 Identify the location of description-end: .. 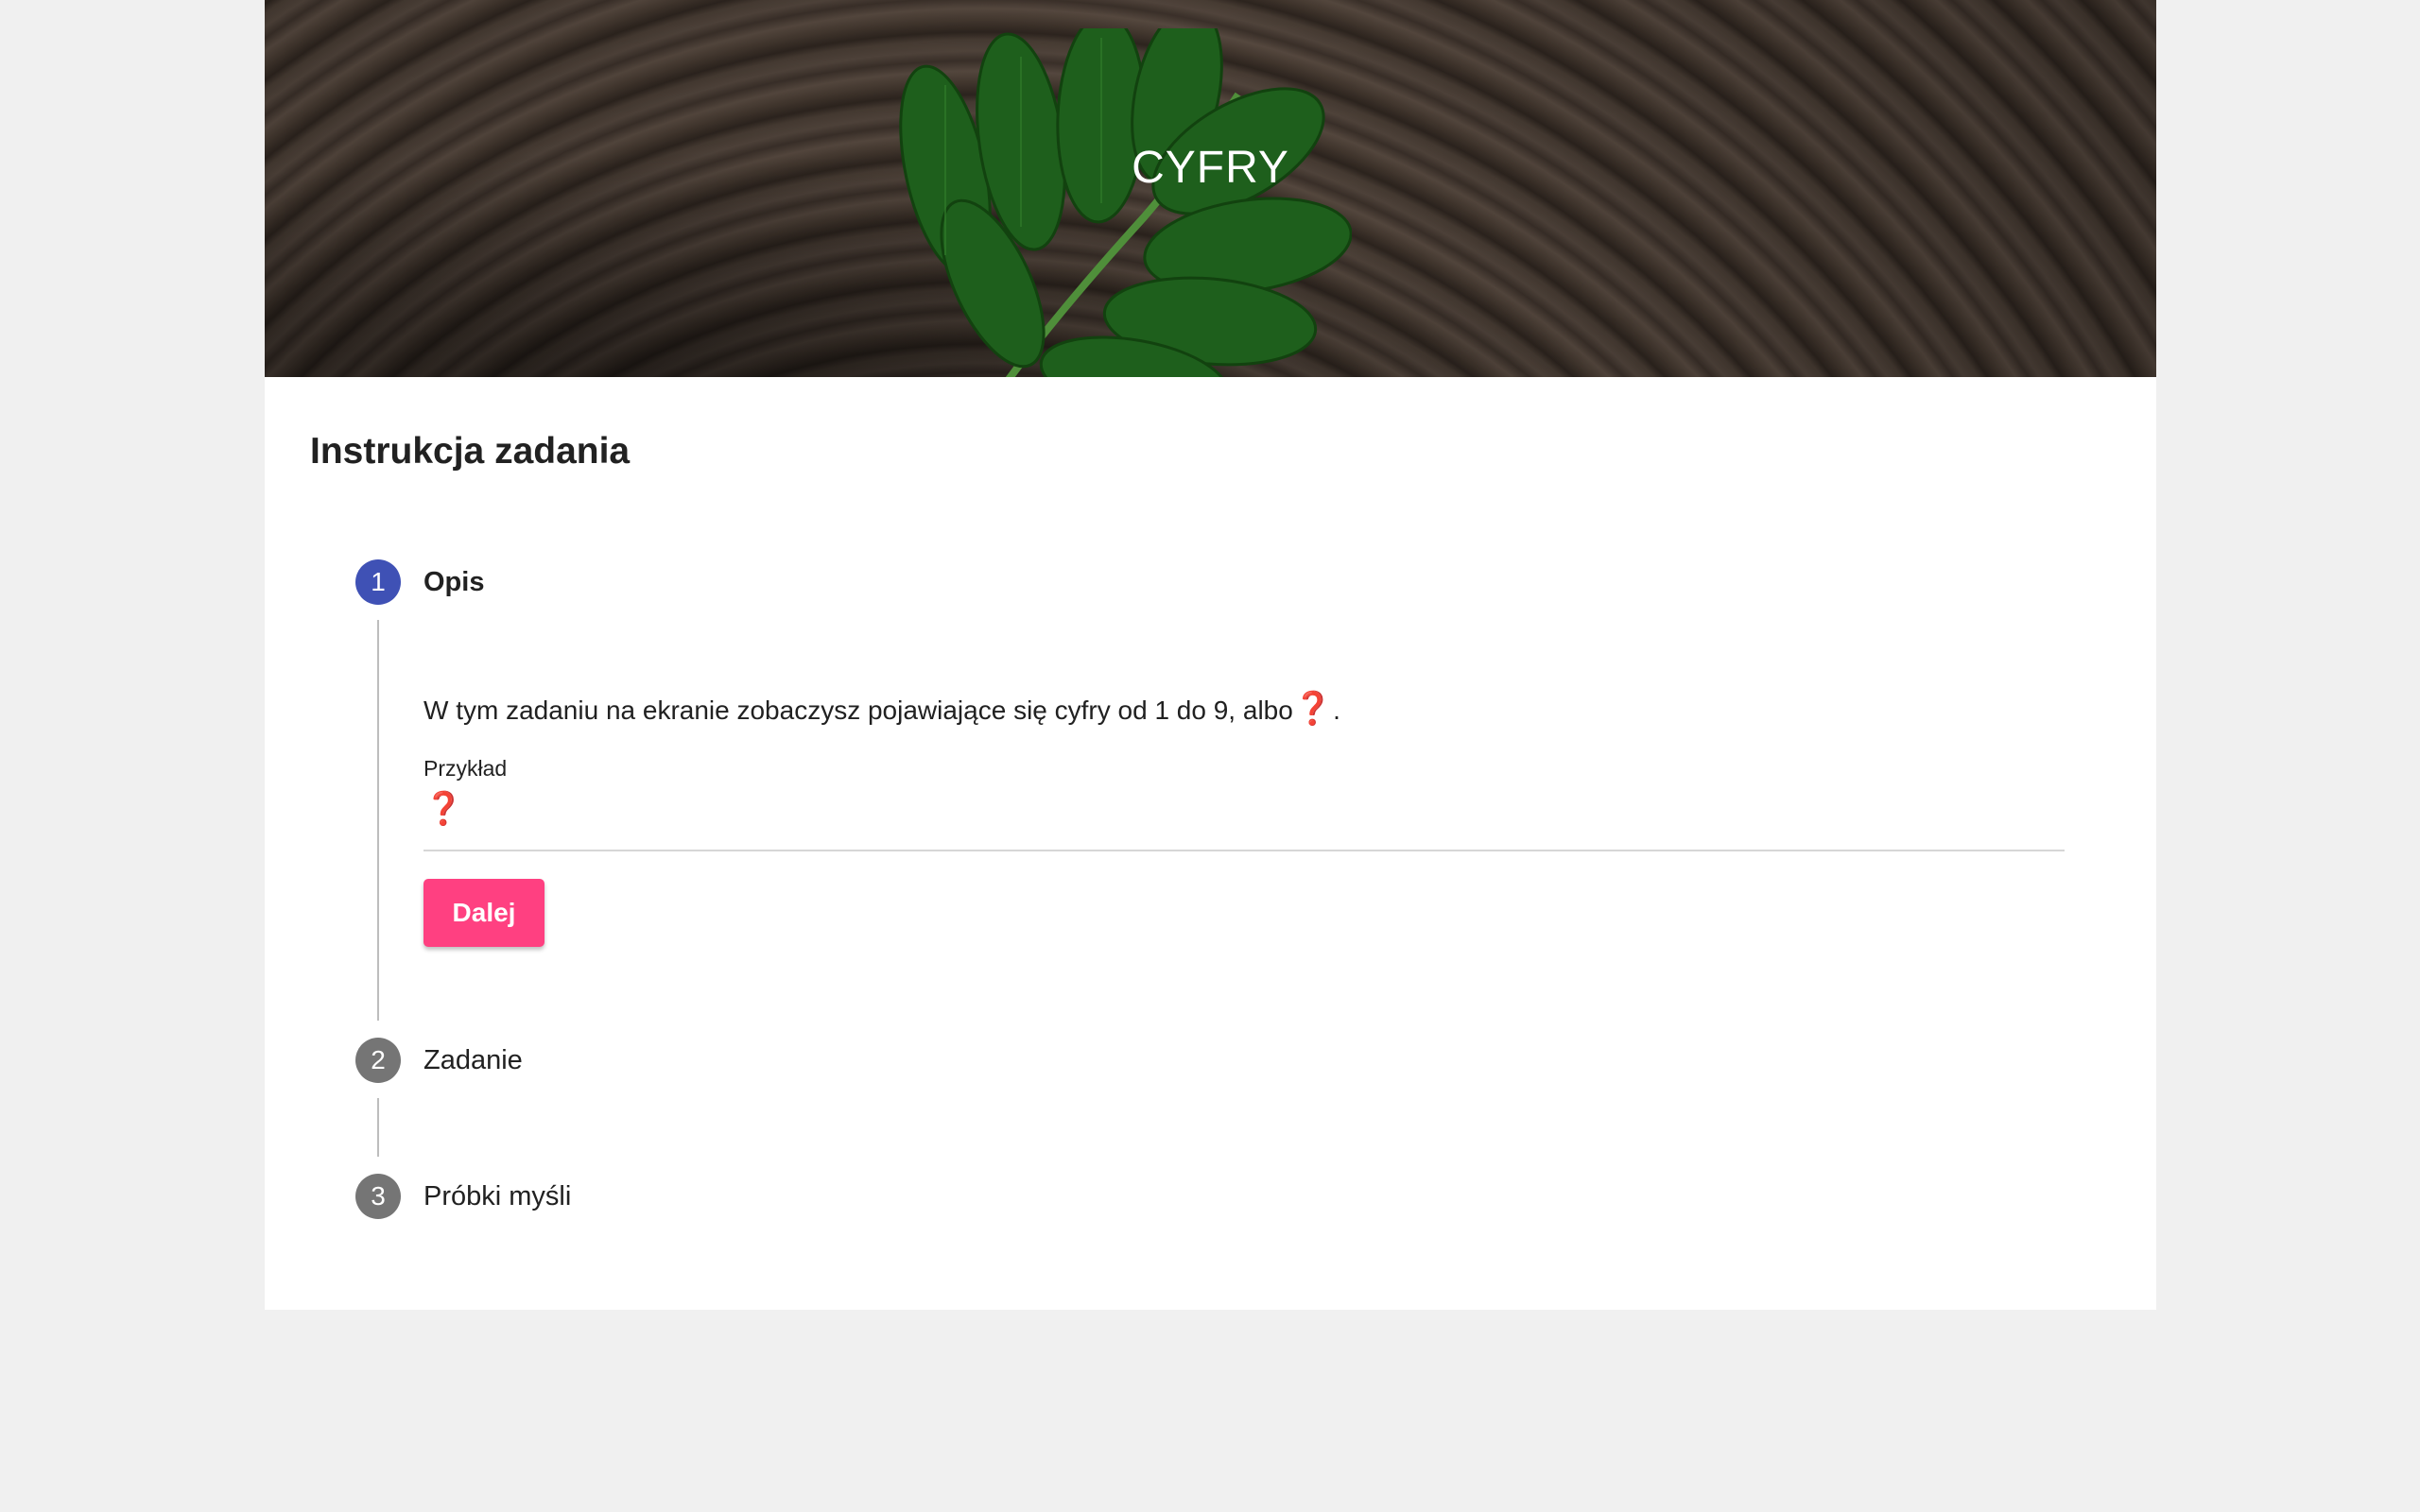
(1336, 710).